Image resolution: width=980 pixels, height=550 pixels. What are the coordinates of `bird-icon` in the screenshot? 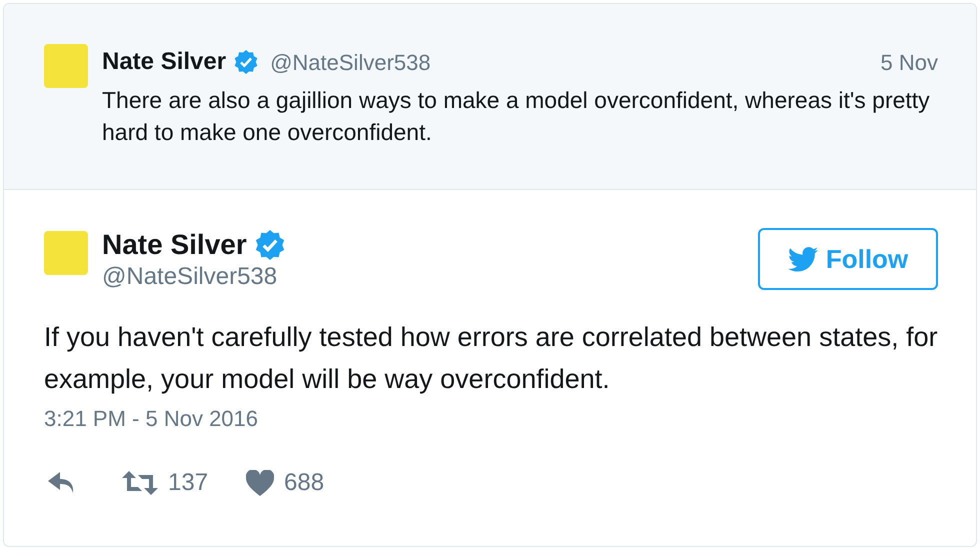 It's located at (803, 259).